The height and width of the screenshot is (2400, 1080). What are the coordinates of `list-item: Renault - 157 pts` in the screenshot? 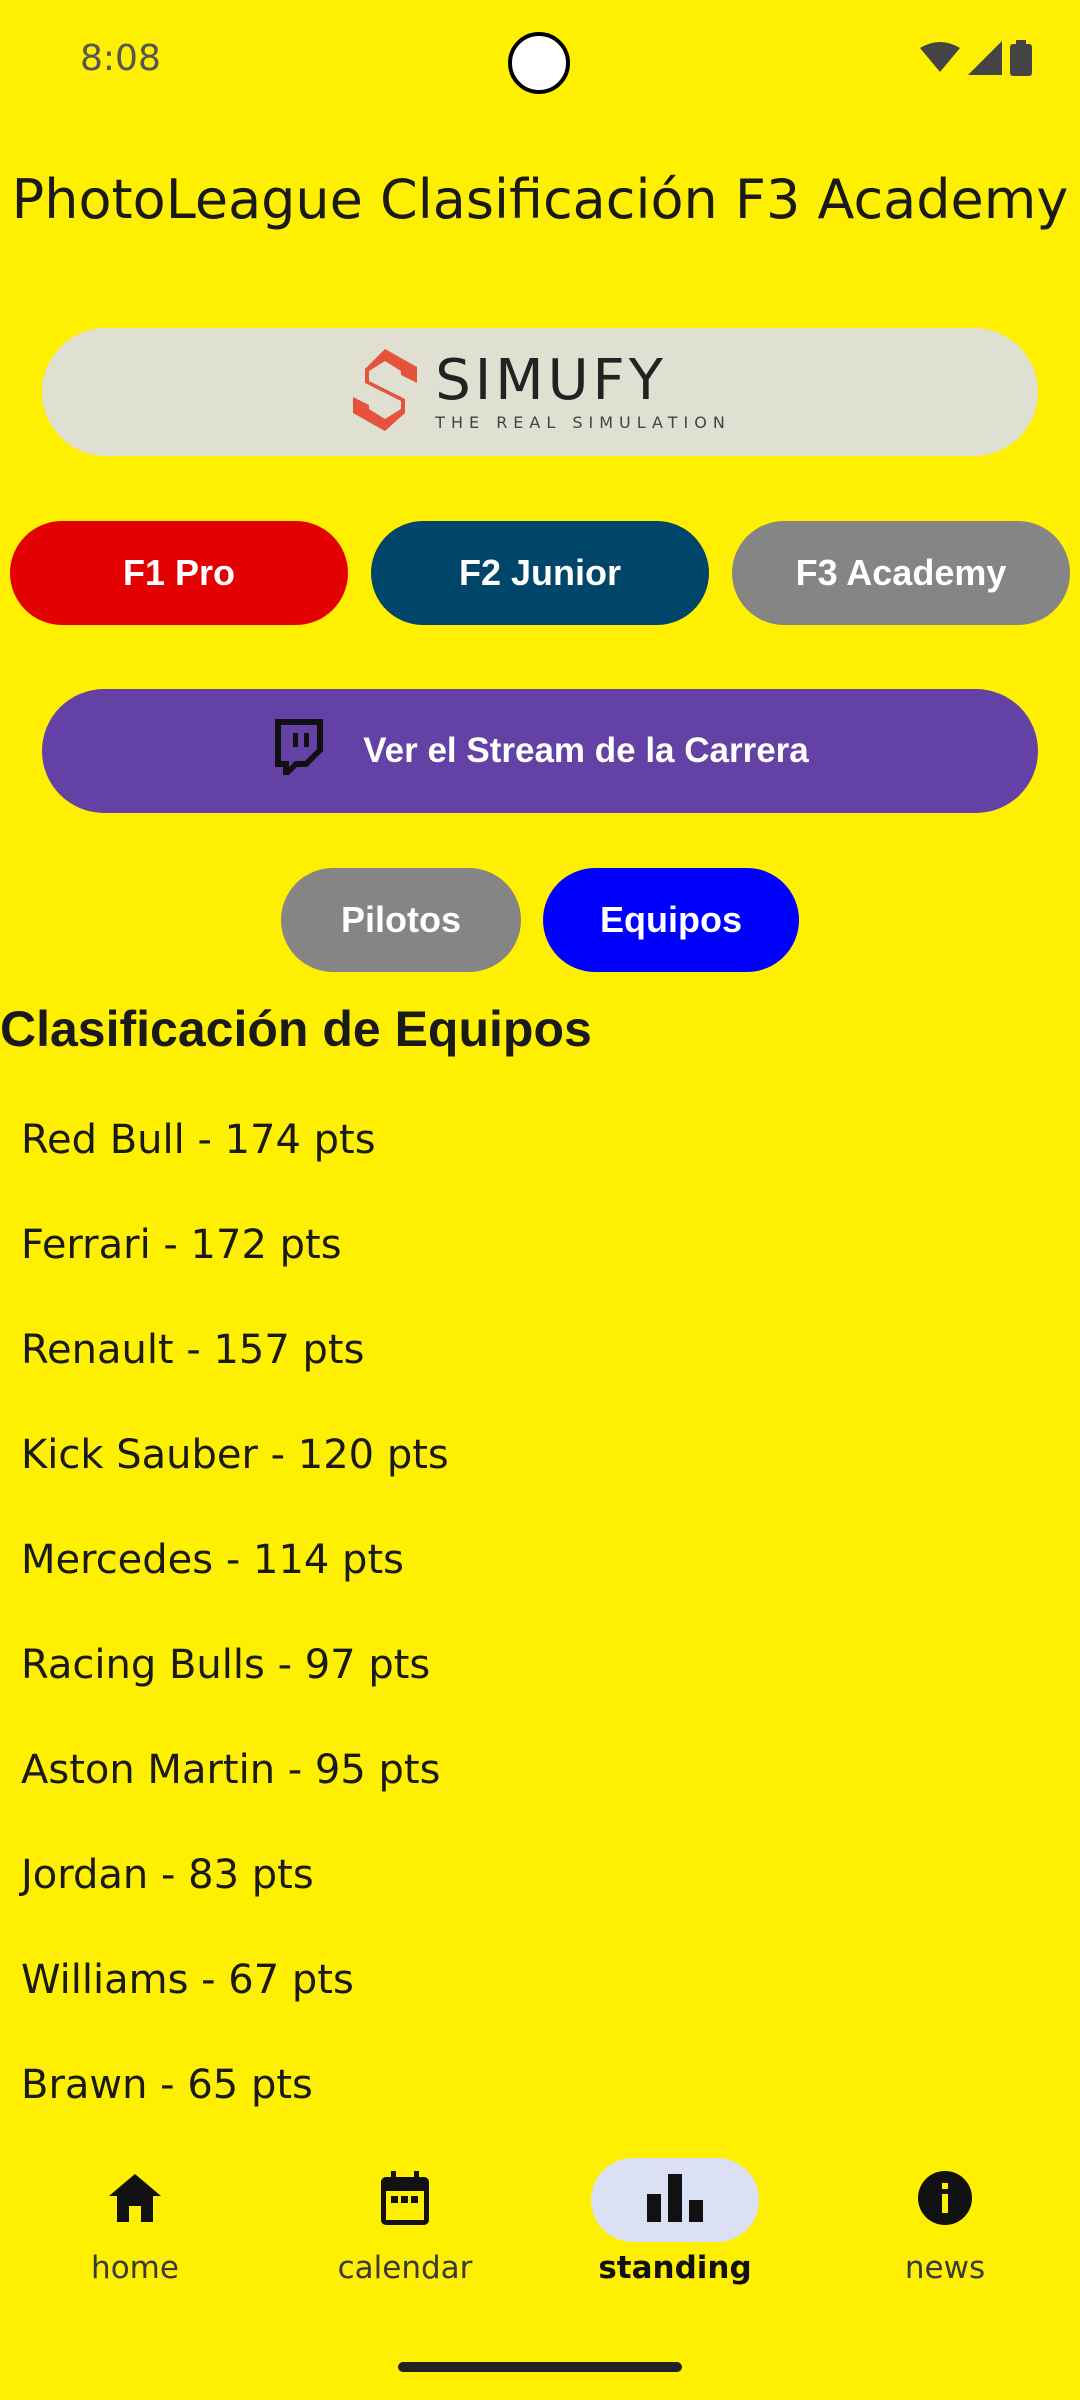 It's located at (193, 1350).